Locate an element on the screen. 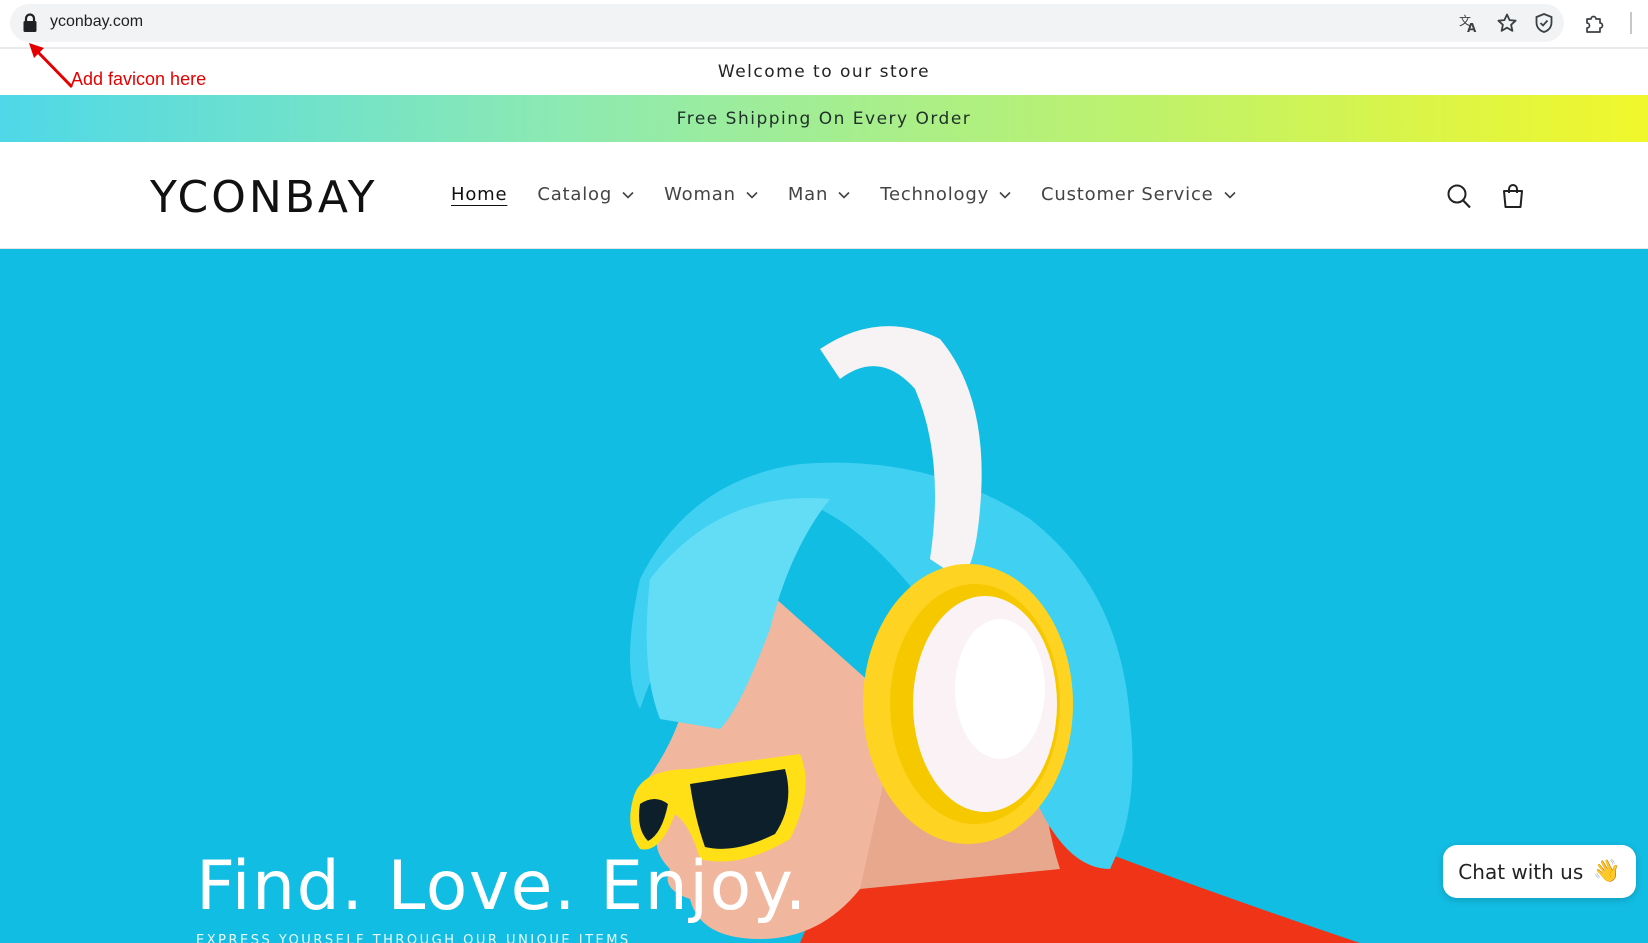 This screenshot has width=1648, height=943. nav-item-technology: Technology is located at coordinates (945, 194).